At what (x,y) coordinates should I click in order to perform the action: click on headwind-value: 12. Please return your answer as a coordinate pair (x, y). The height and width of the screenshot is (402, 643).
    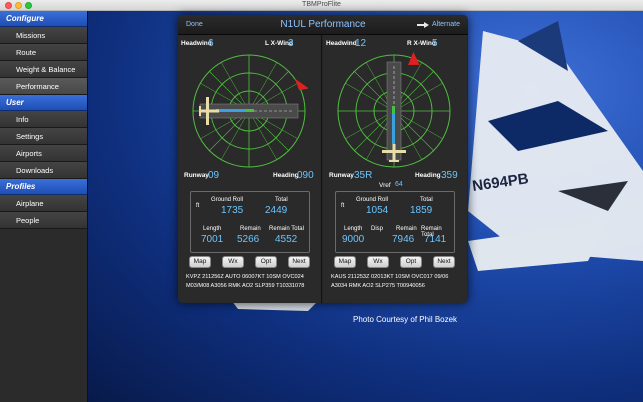
    Looking at the image, I should click on (361, 43).